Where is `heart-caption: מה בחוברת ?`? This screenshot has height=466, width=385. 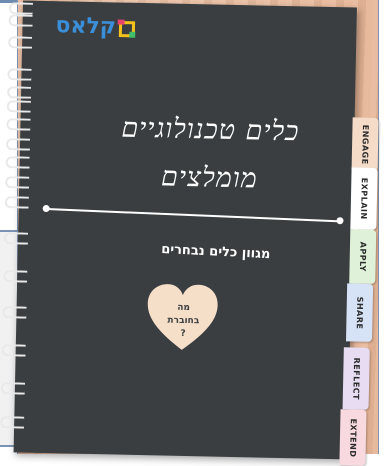
heart-caption: מה בחוברת ? is located at coordinates (183, 321).